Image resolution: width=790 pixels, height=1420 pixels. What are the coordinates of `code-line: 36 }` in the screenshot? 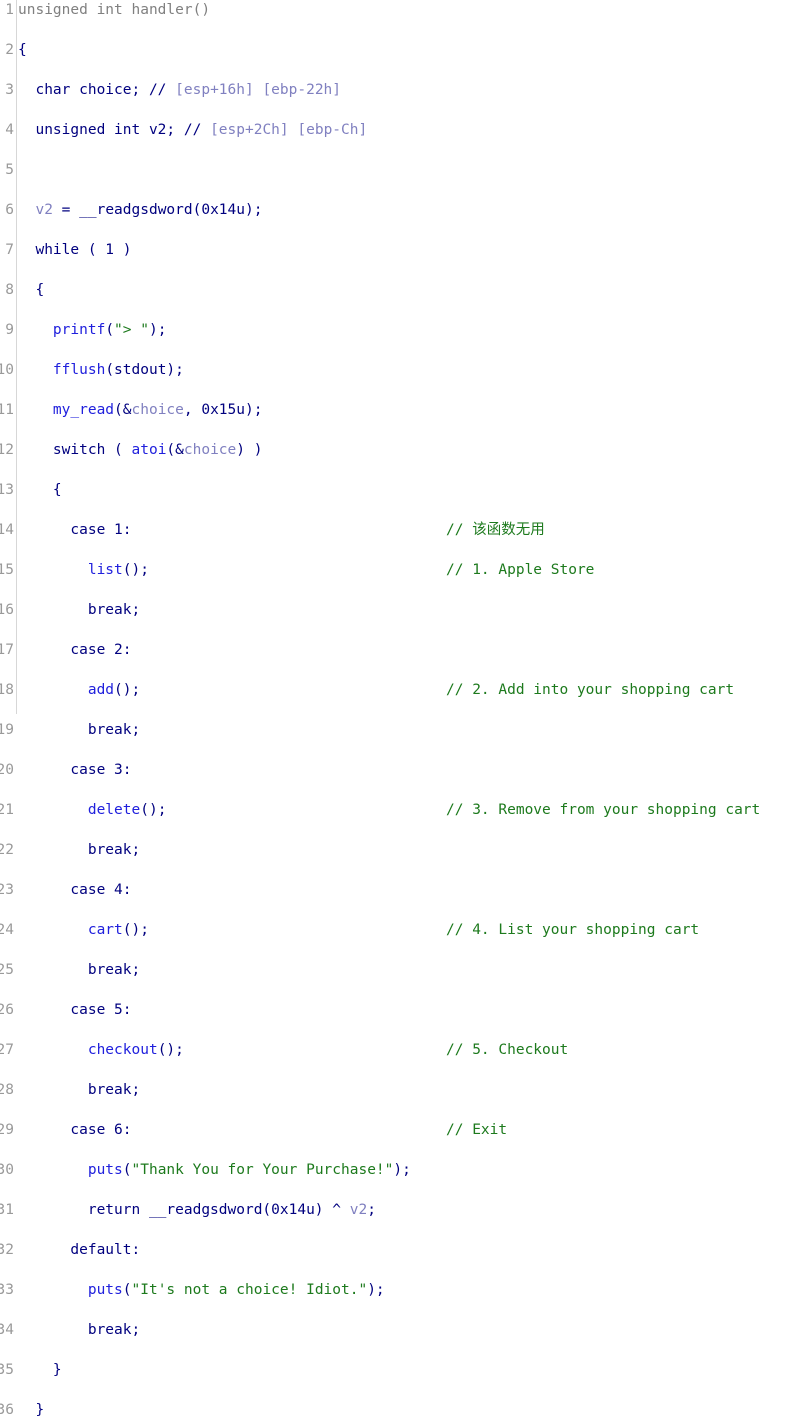 It's located at (395, 1410).